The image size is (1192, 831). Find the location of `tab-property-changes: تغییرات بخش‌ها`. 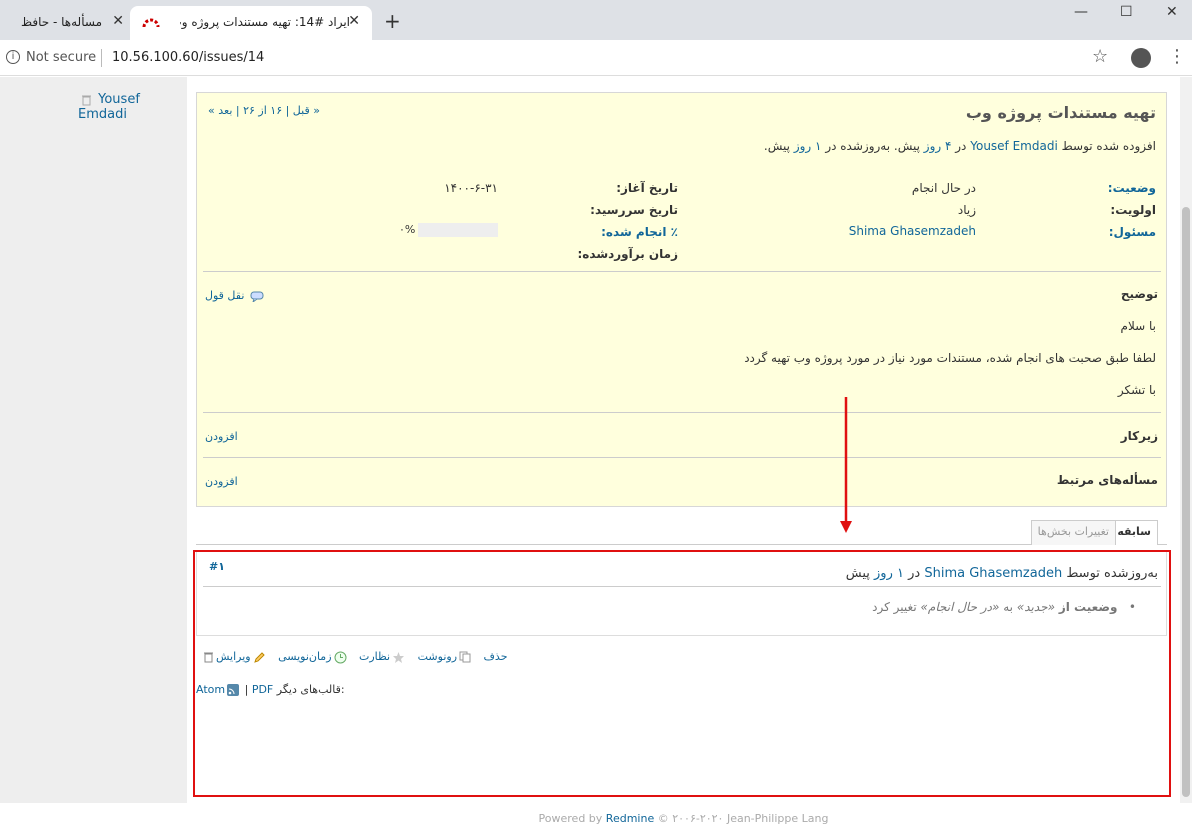

tab-property-changes: تغییرات بخش‌ها is located at coordinates (1073, 532).